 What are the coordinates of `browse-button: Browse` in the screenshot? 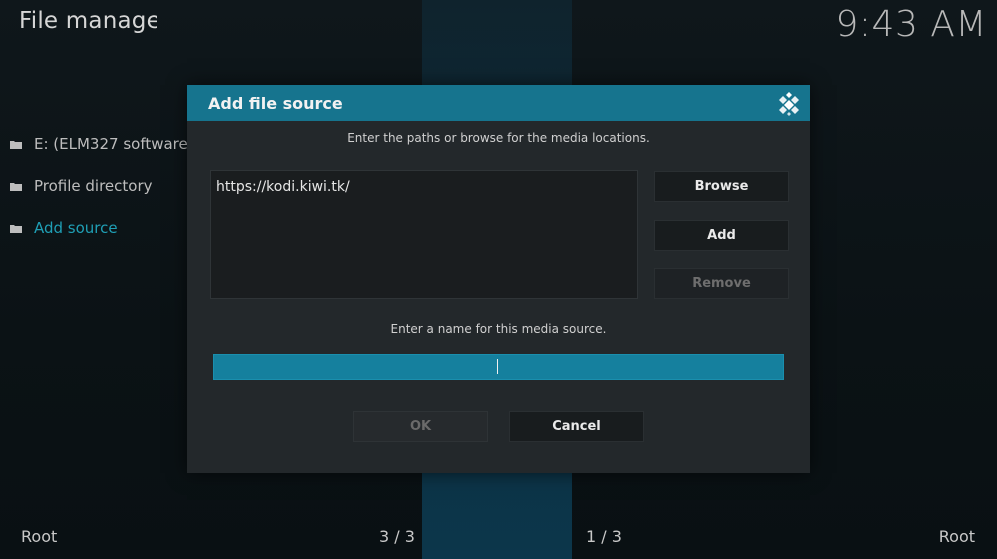 It's located at (721, 186).